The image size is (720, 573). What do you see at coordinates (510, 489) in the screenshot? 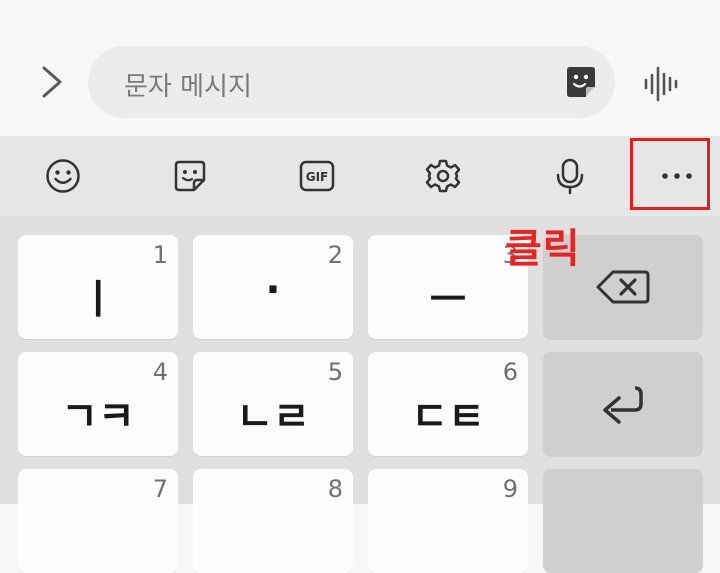
I see `key-9-number: 9` at bounding box center [510, 489].